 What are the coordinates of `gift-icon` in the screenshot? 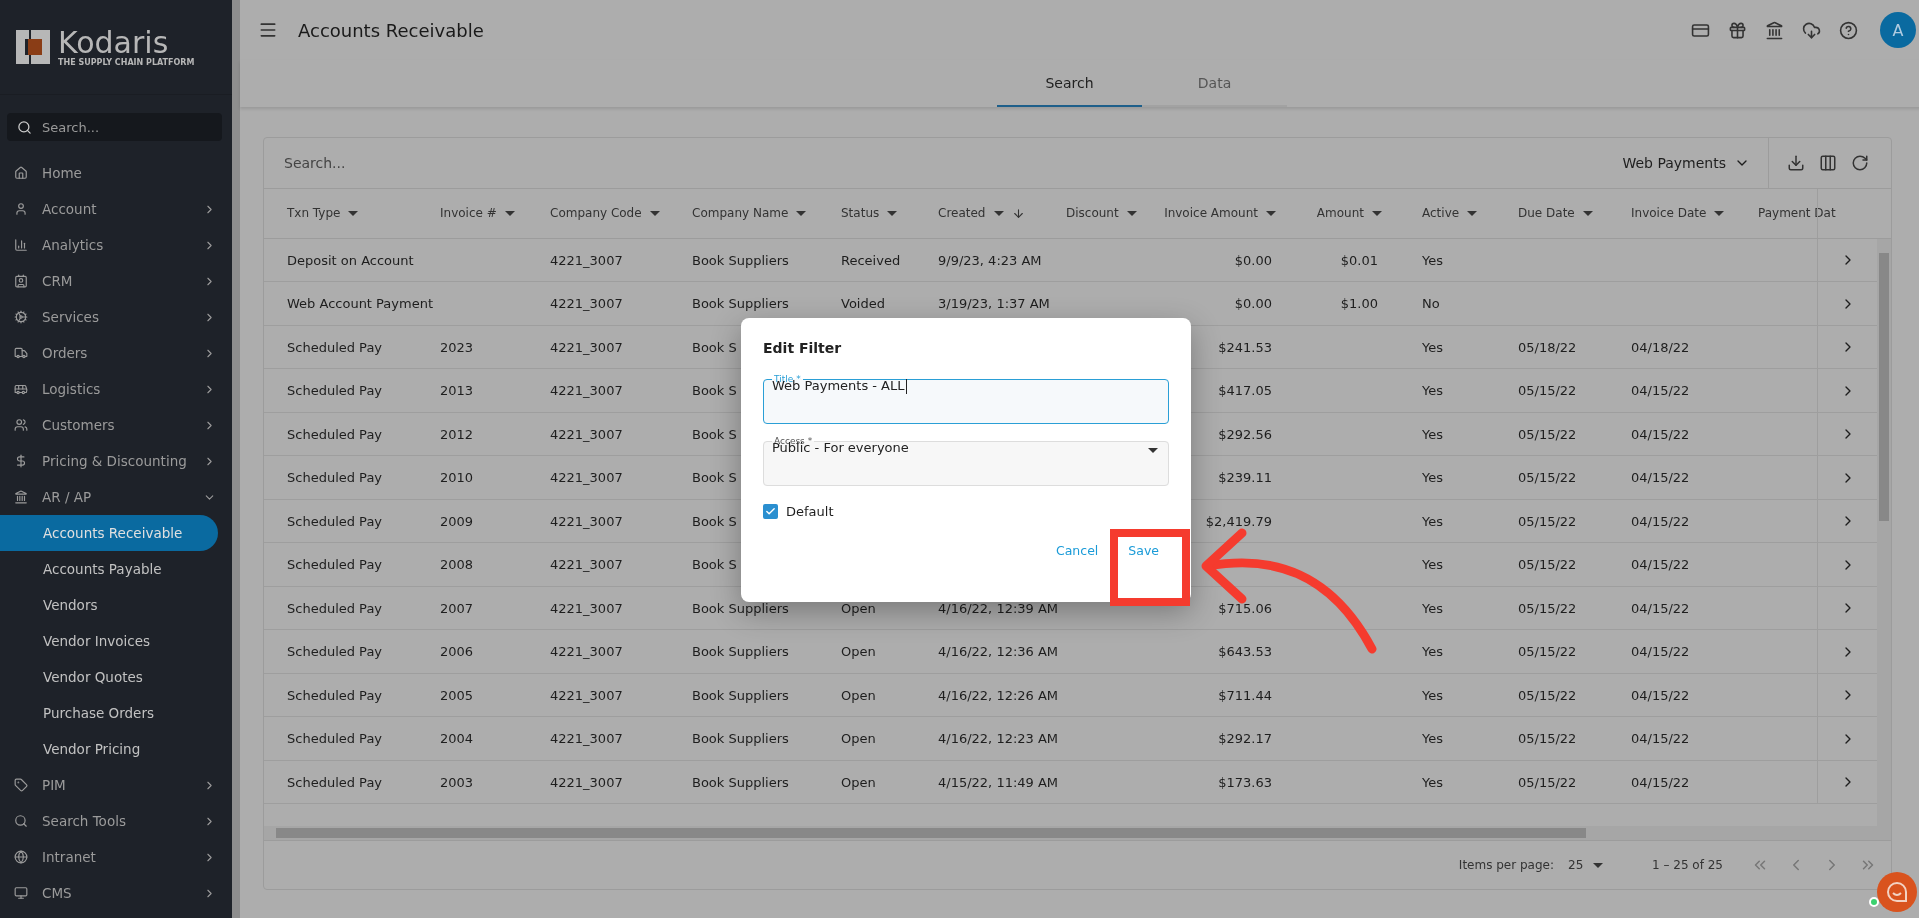 It's located at (1737, 30).